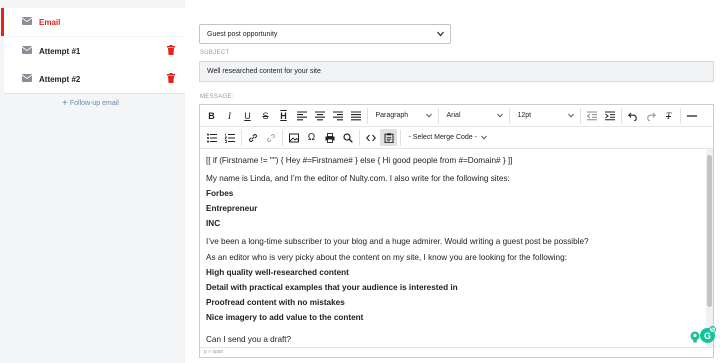 The image size is (720, 363). I want to click on plus-icon: +, so click(65, 103).